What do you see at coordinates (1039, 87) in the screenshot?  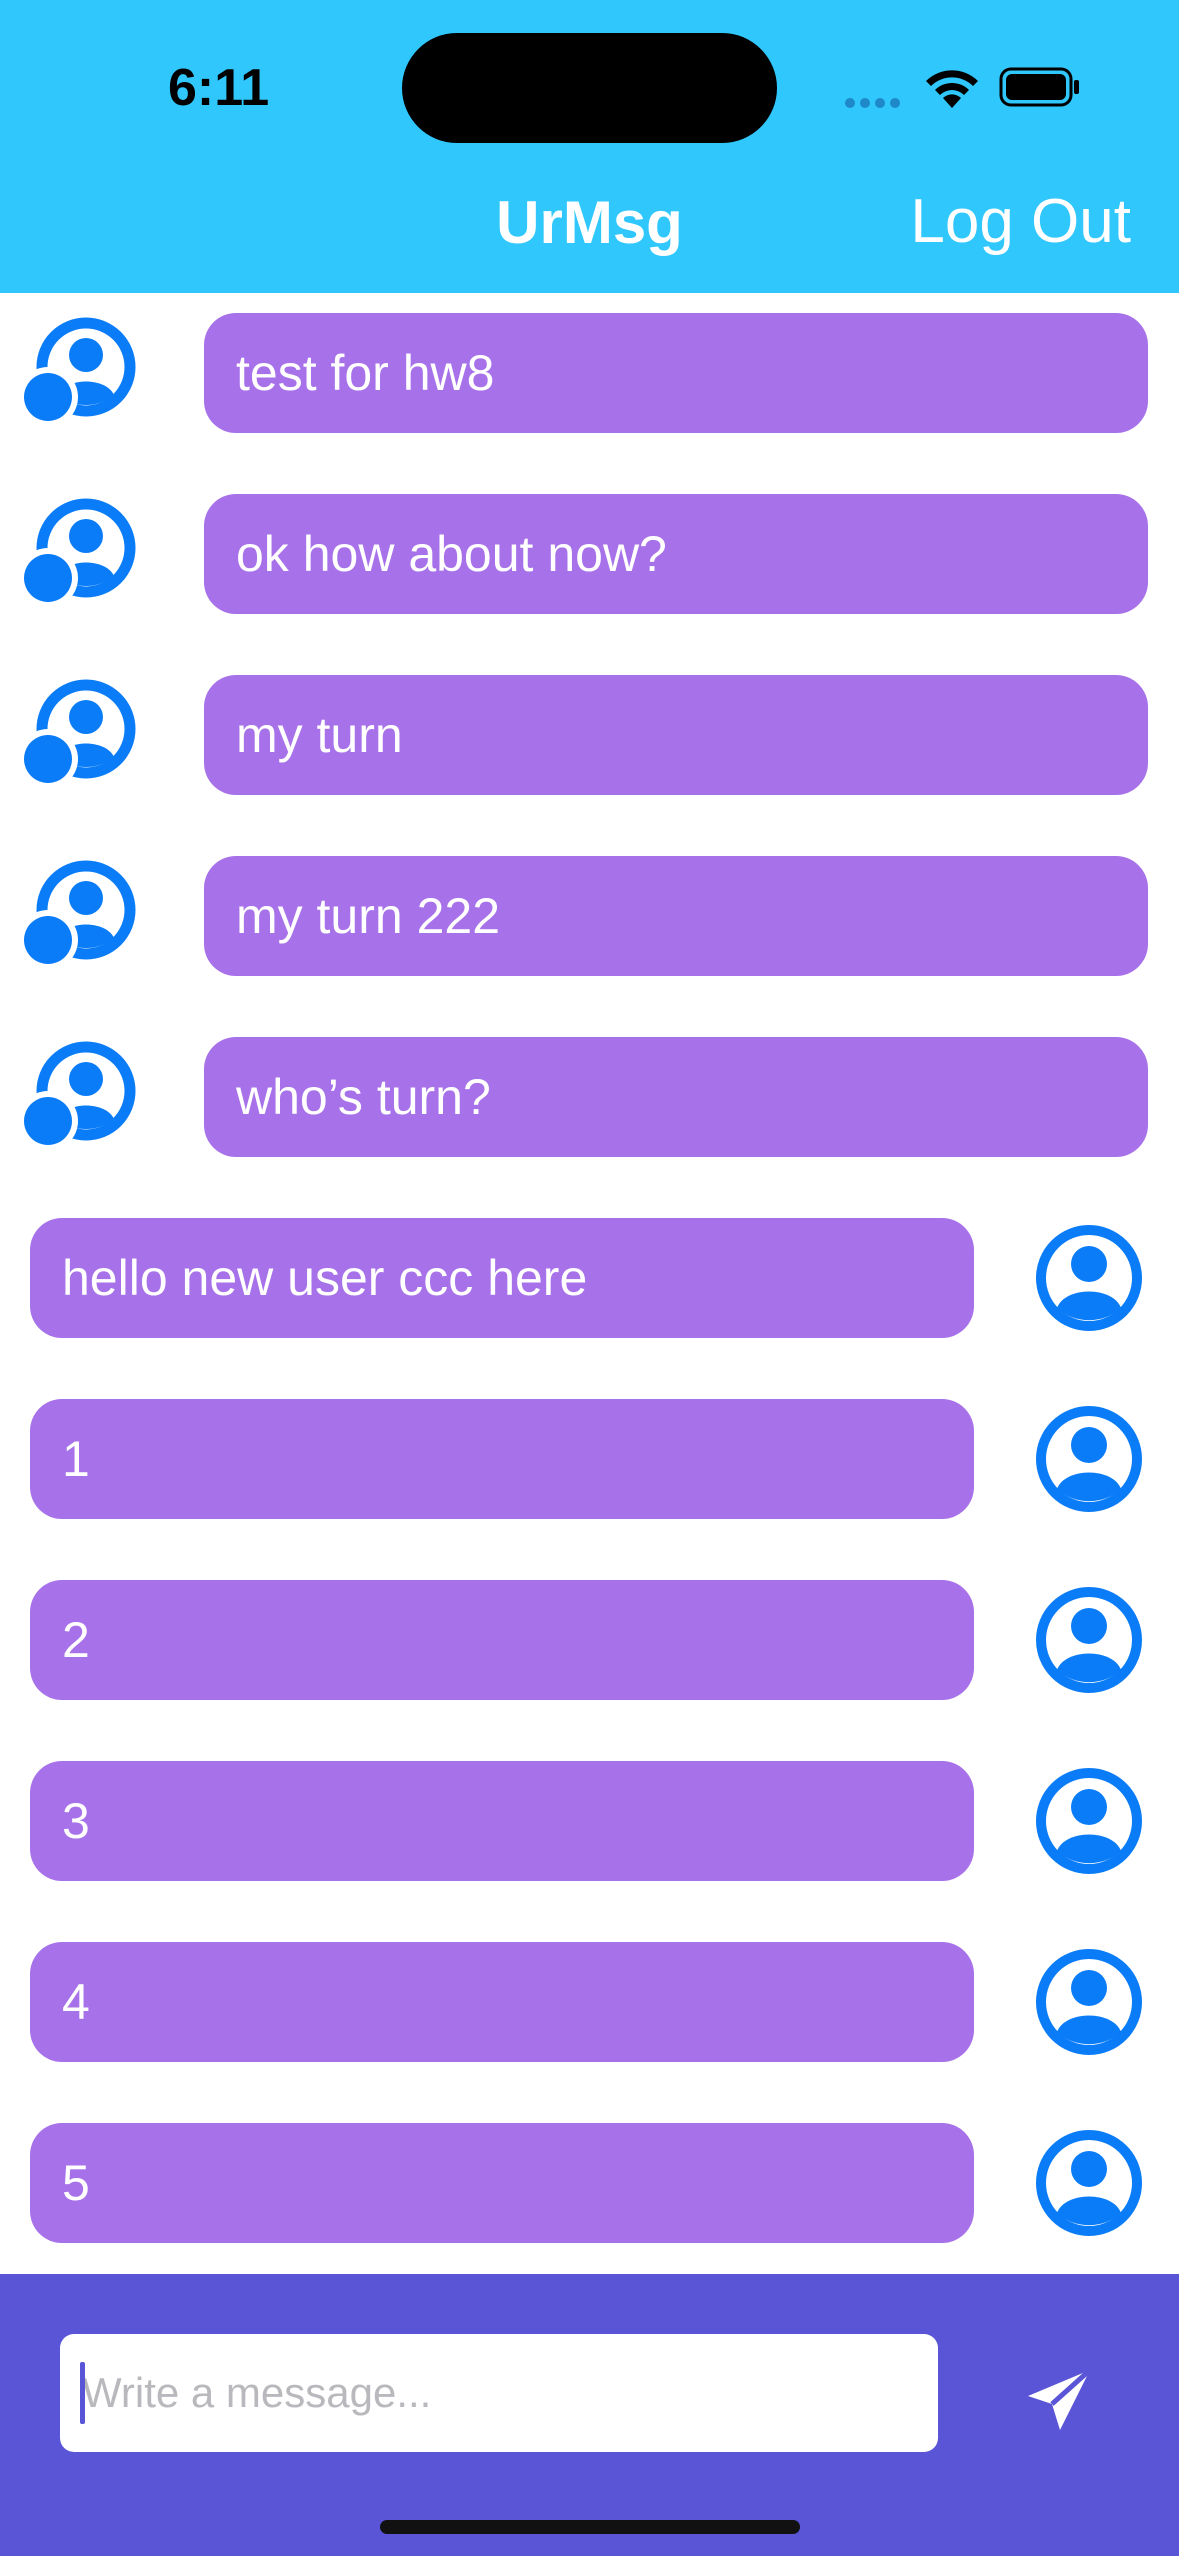 I see `battery-icon` at bounding box center [1039, 87].